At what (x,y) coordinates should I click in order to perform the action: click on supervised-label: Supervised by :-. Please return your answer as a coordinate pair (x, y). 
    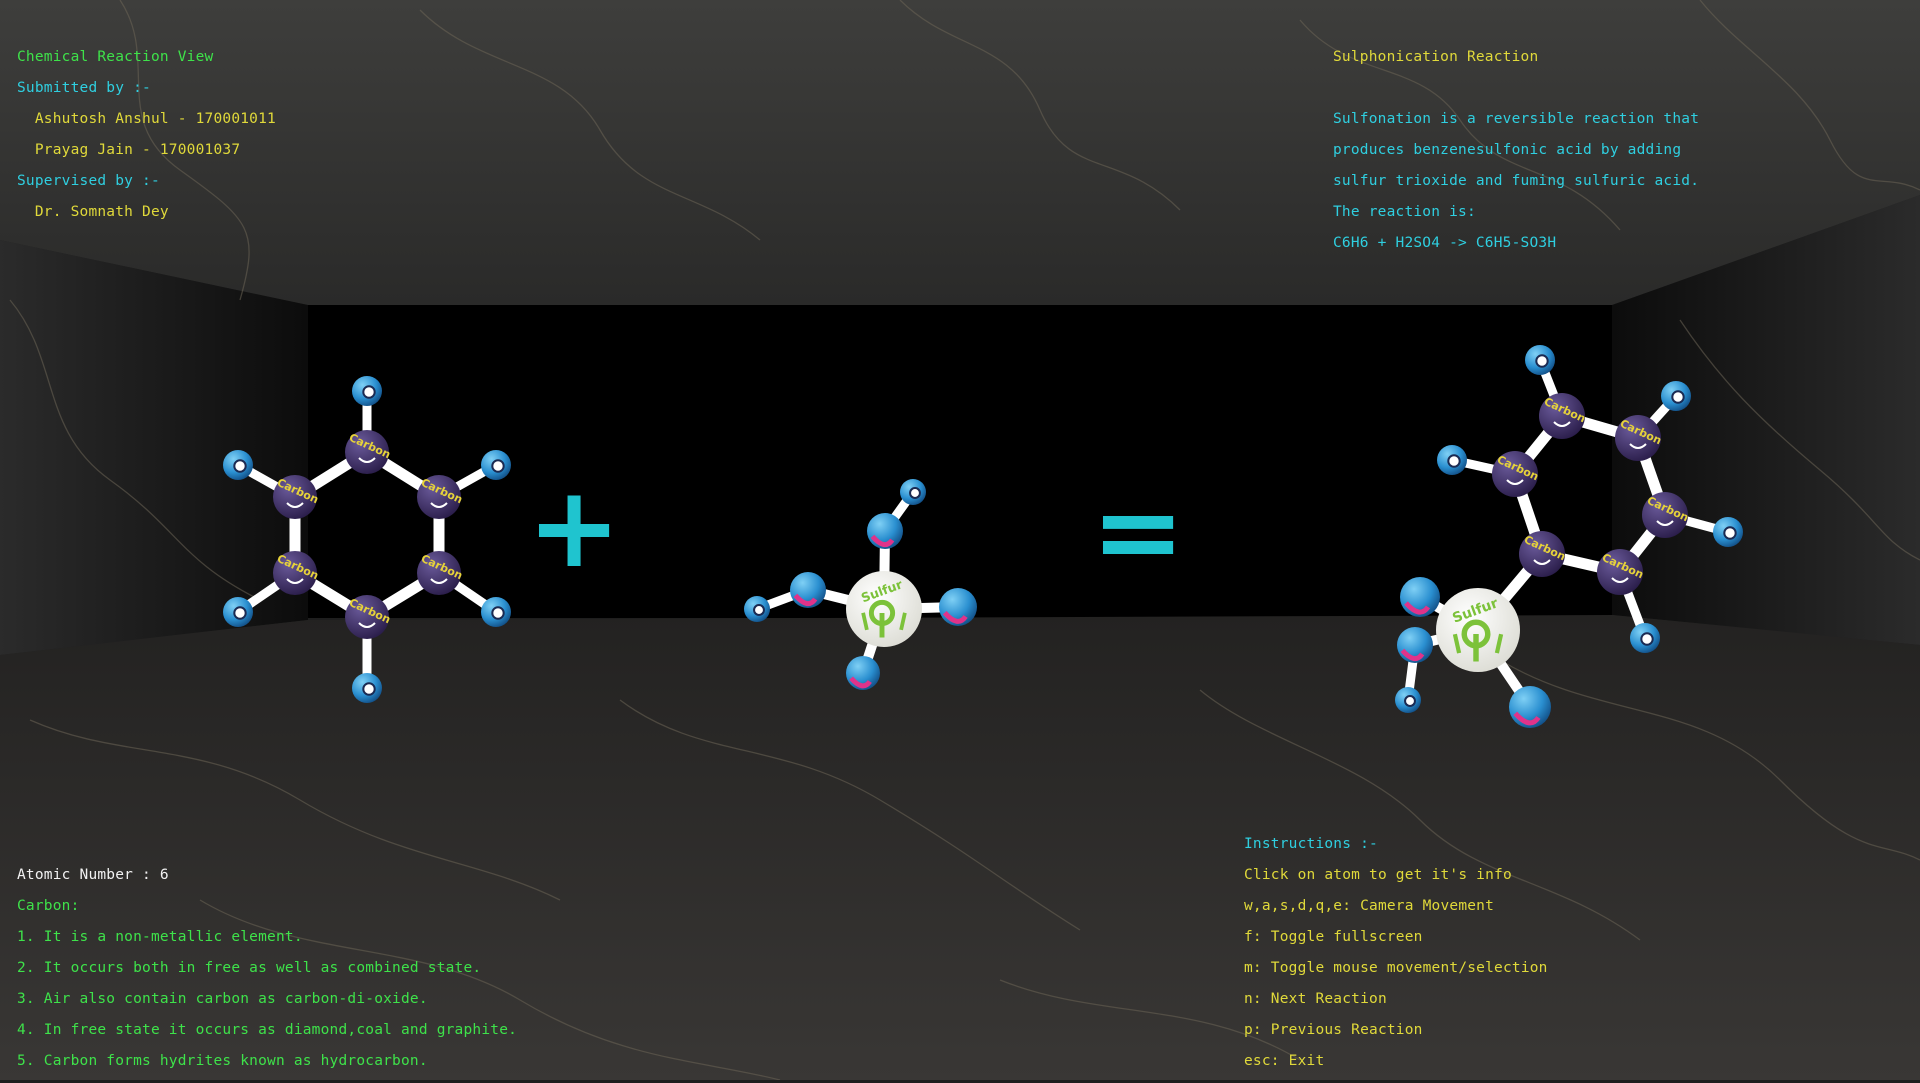
    Looking at the image, I should click on (88, 181).